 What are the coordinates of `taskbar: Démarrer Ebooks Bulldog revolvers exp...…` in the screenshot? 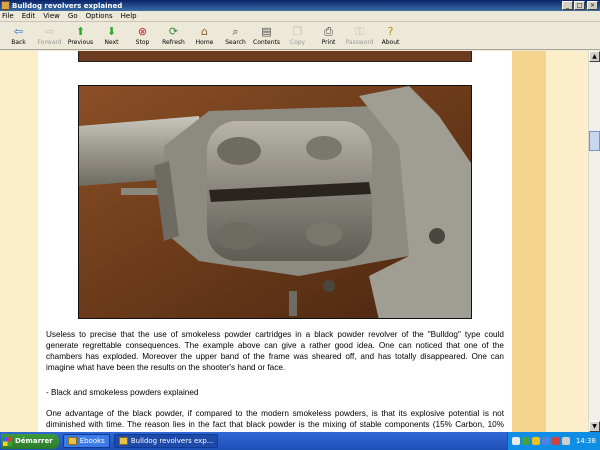 It's located at (300, 441).